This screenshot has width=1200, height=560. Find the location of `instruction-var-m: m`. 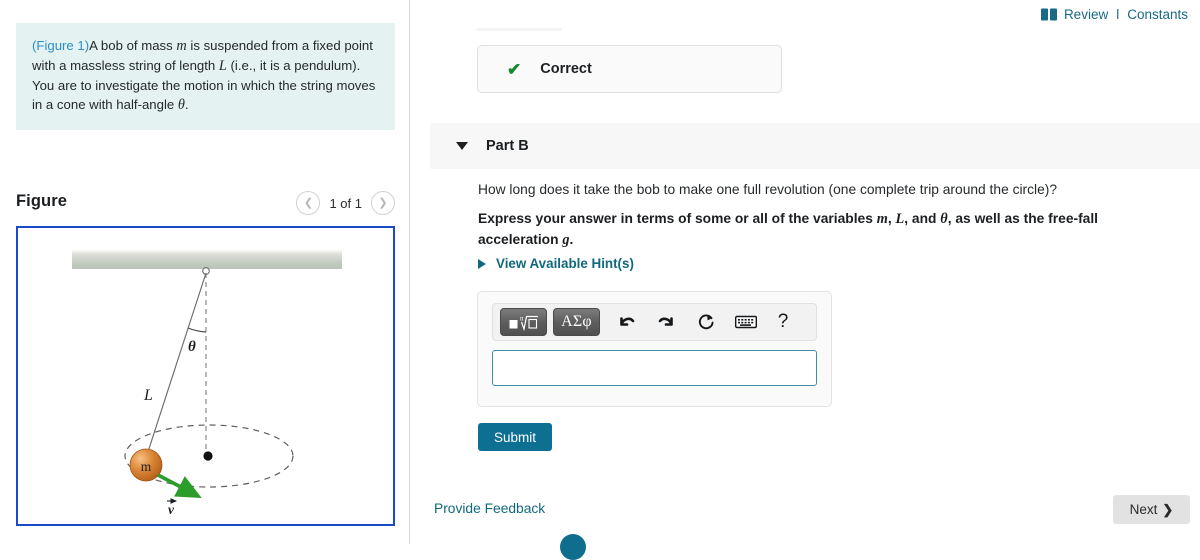

instruction-var-m: m is located at coordinates (882, 219).